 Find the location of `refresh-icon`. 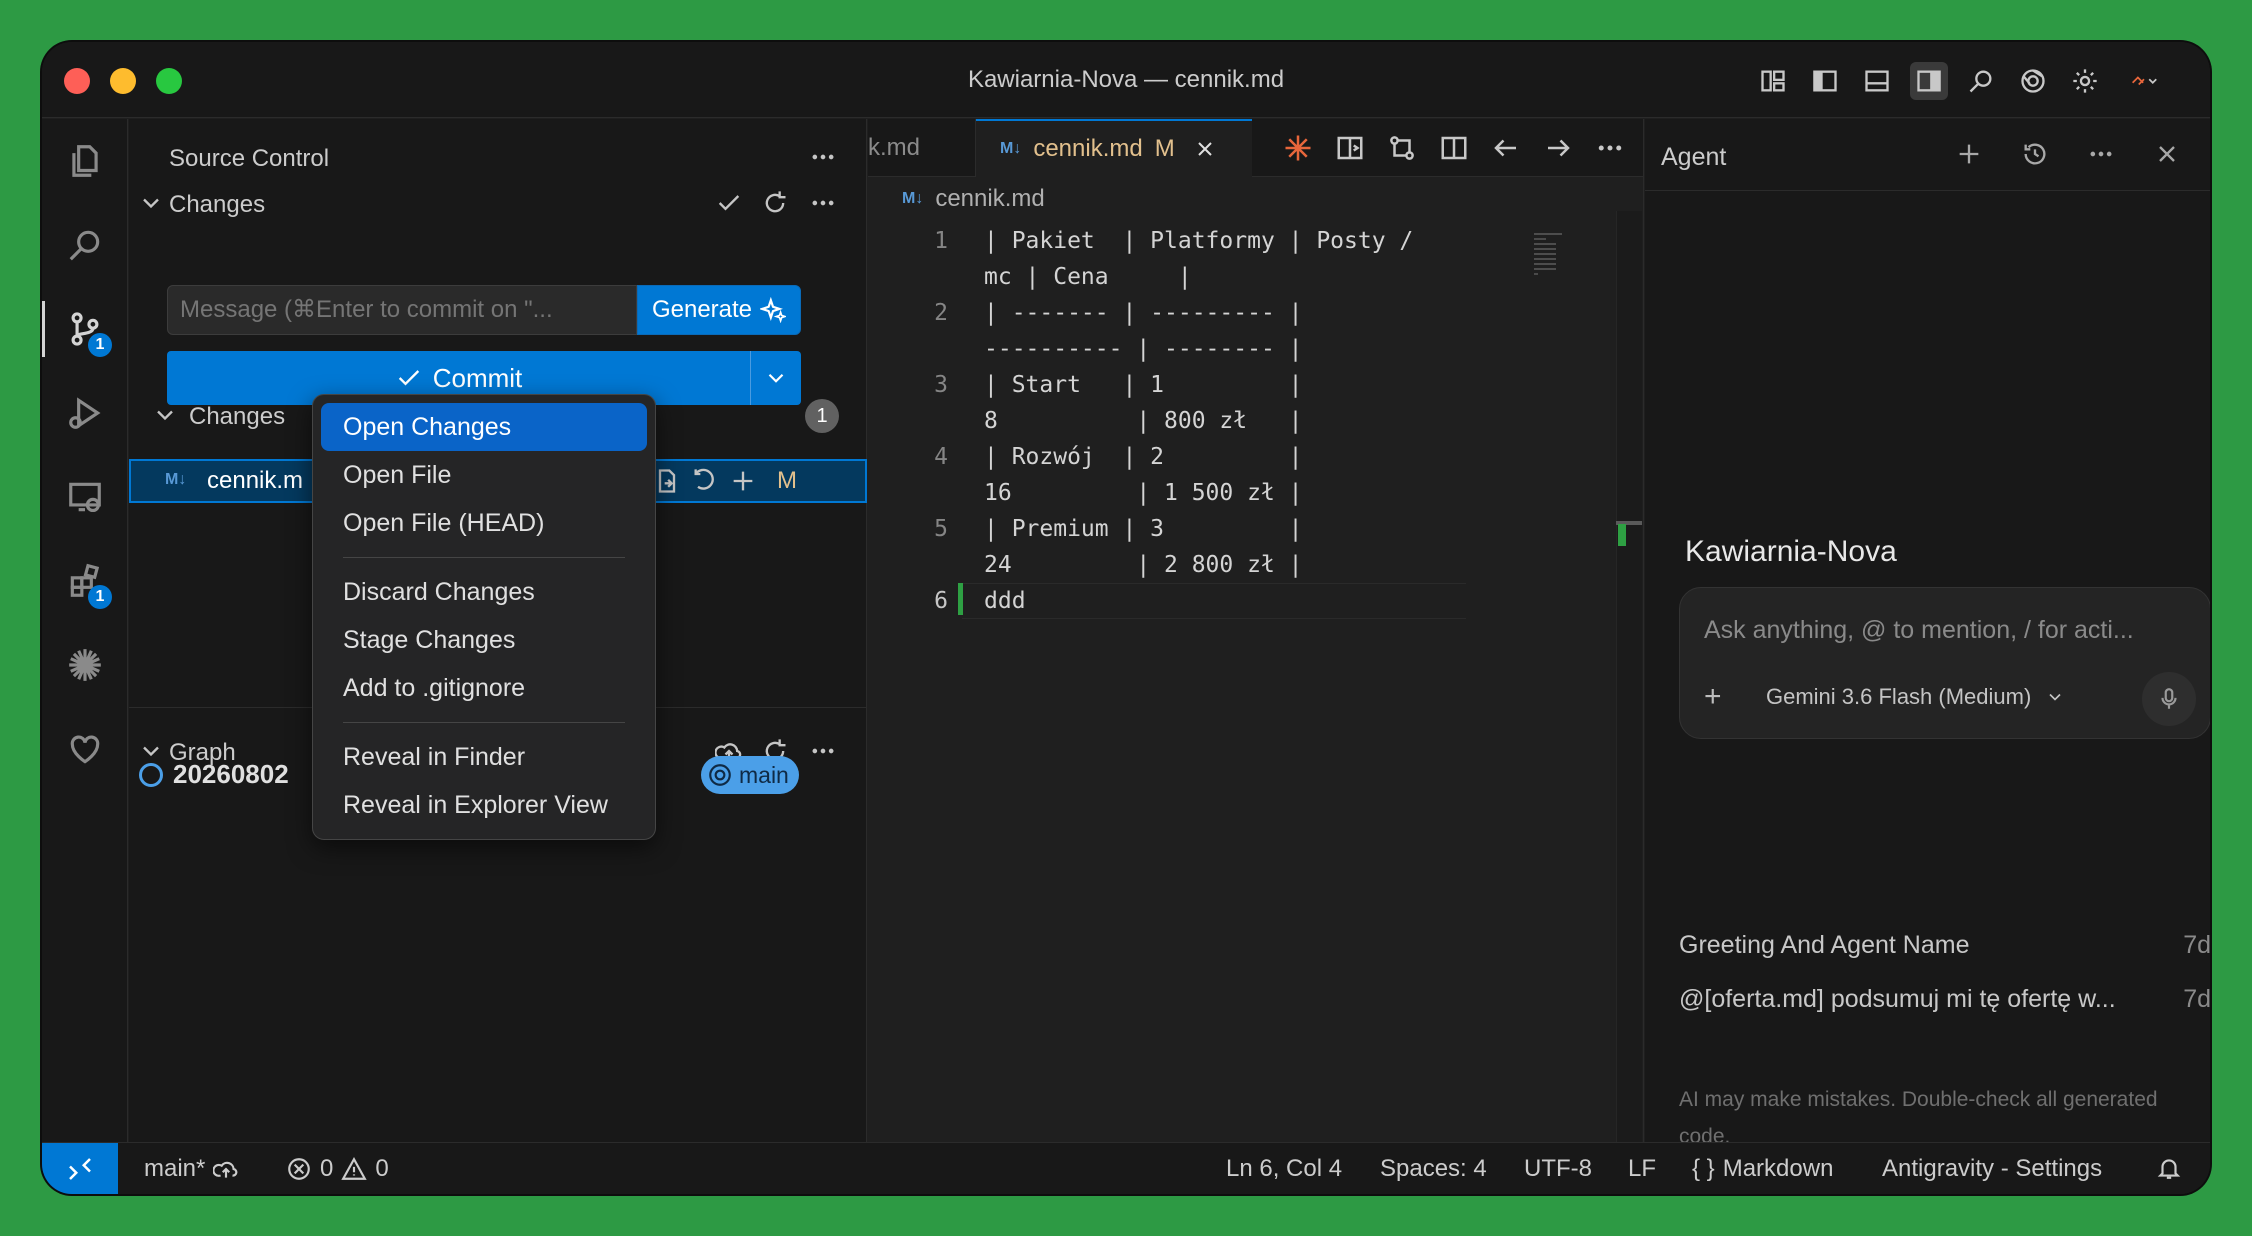

refresh-icon is located at coordinates (775, 203).